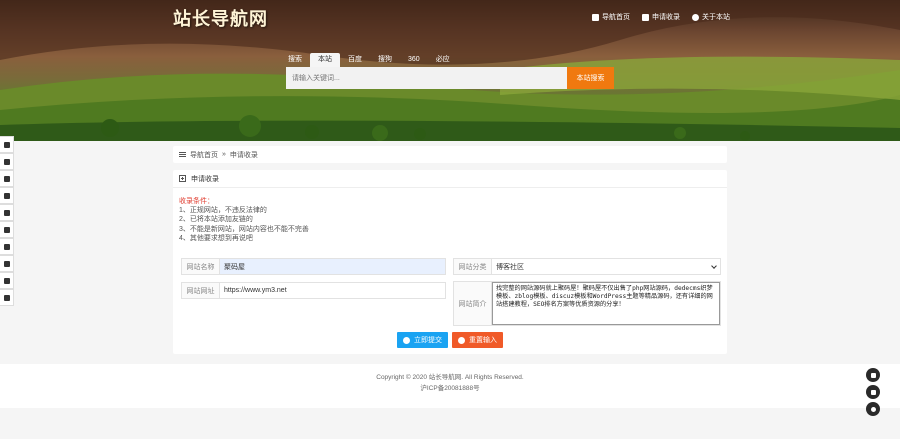 This screenshot has width=900, height=439. What do you see at coordinates (223, 211) in the screenshot?
I see `rule-item: 1、正规网站，不违反法律的` at bounding box center [223, 211].